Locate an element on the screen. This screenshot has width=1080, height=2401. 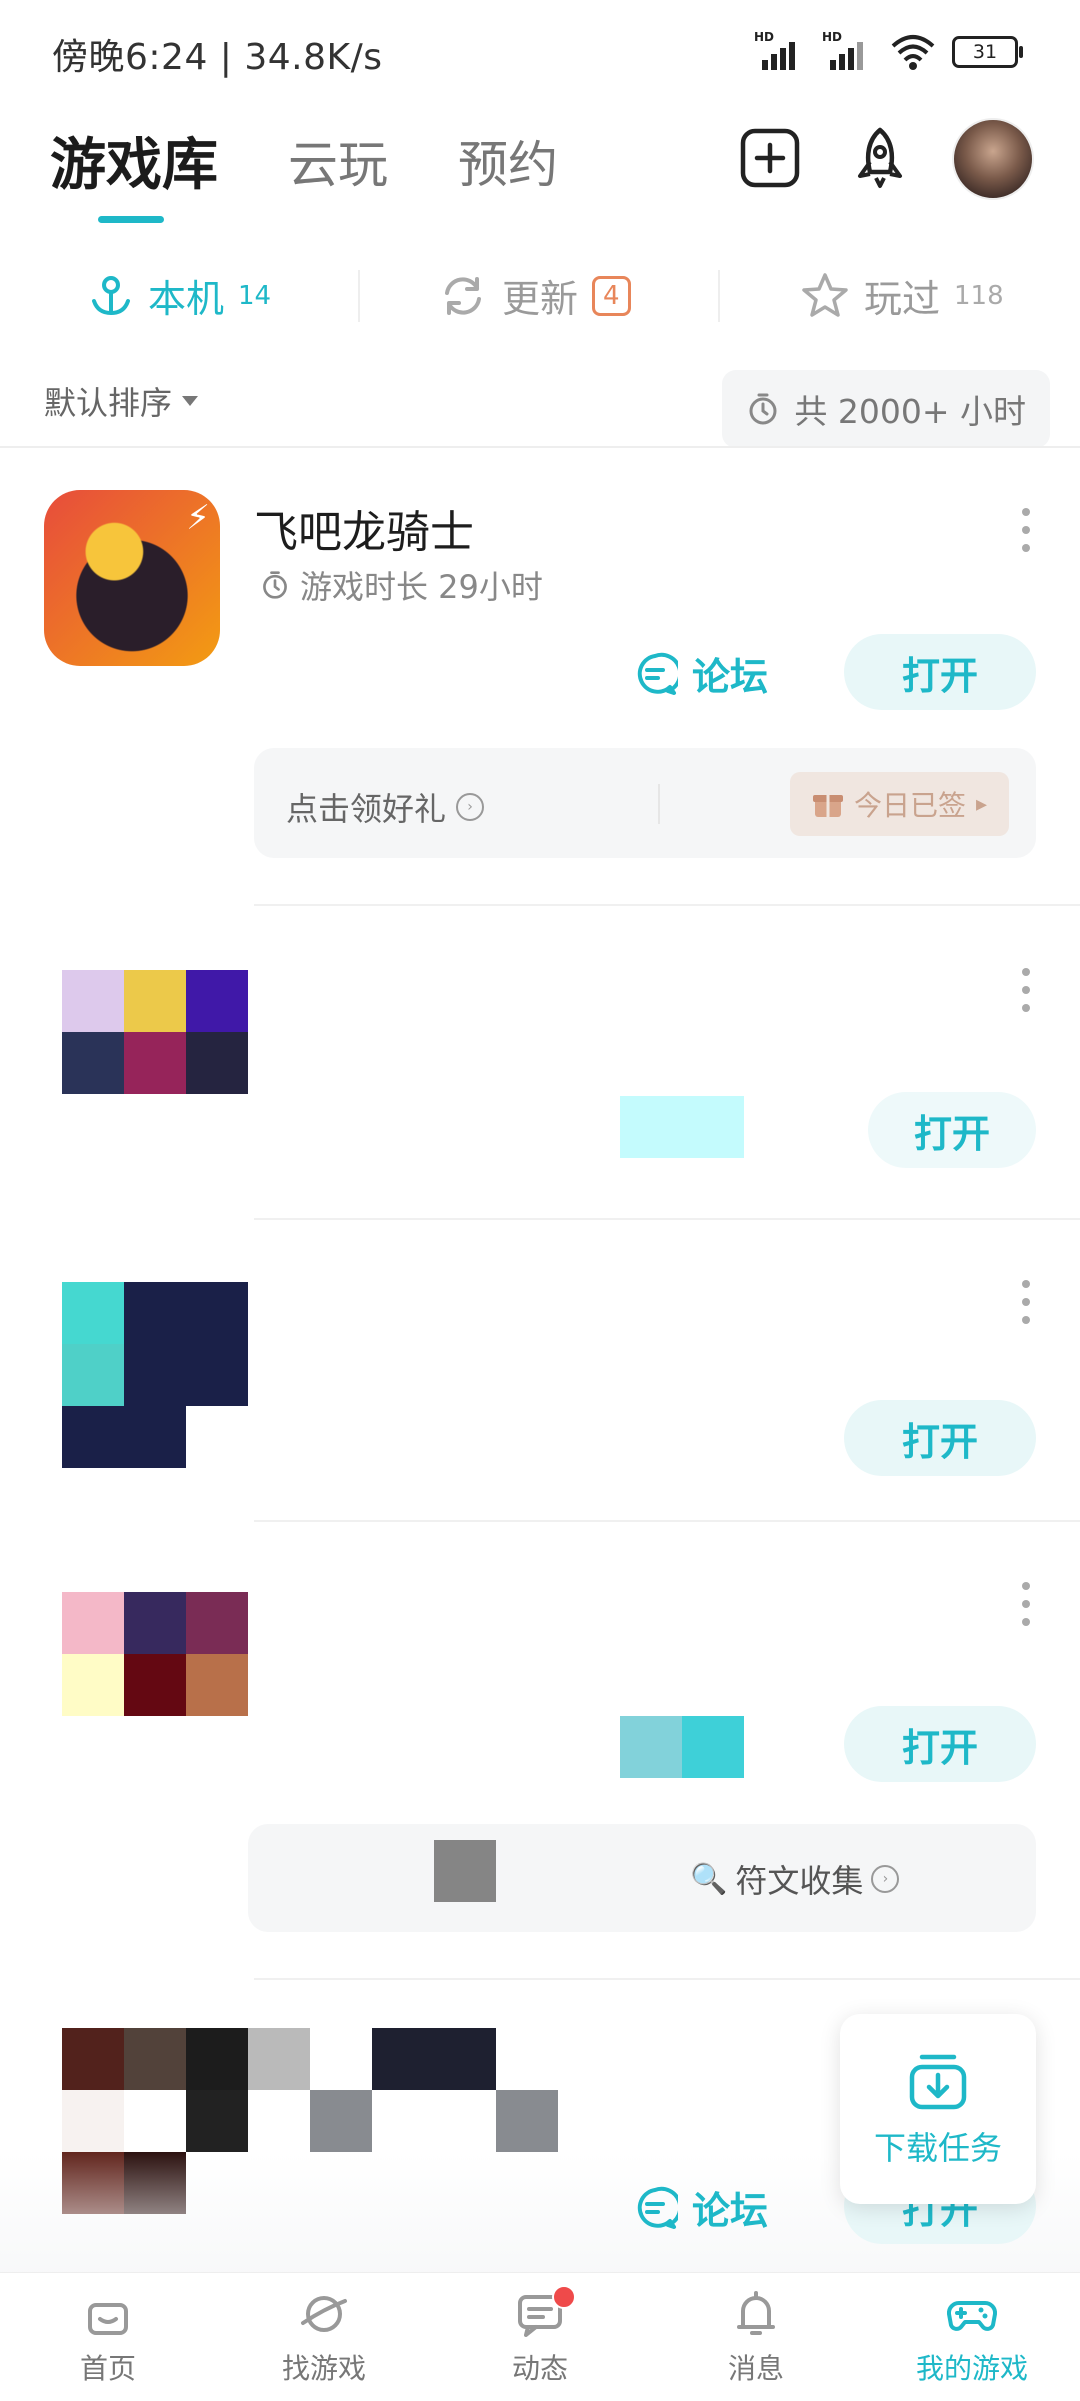
total-playtime: 共 2000+ 小时 is located at coordinates (886, 409).